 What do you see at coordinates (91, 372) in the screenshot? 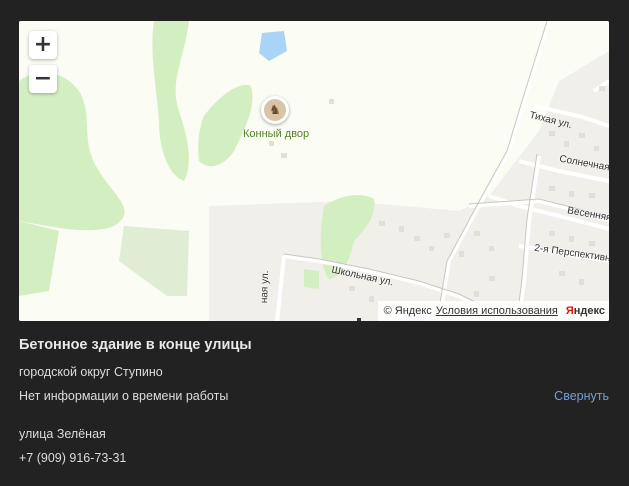
I see `place-district: городской округ Ступино` at bounding box center [91, 372].